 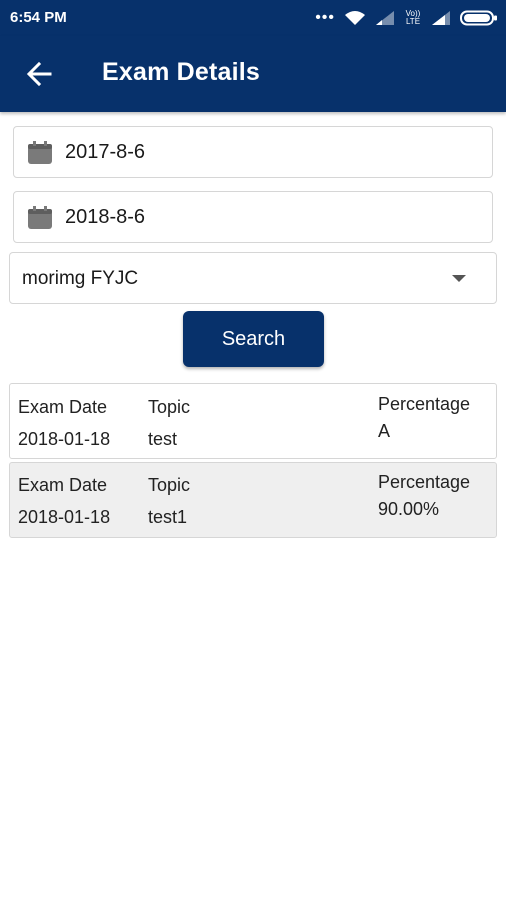 What do you see at coordinates (409, 509) in the screenshot?
I see `percentage-value: 90.00%` at bounding box center [409, 509].